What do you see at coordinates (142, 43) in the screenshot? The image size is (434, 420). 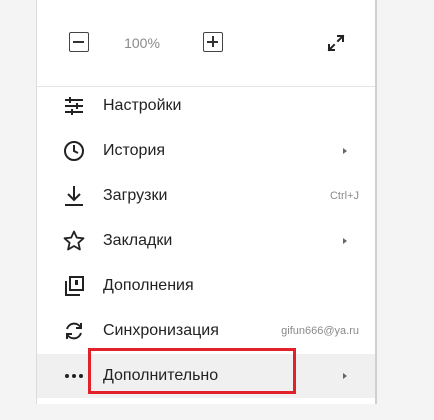 I see `zoom-level: 100%` at bounding box center [142, 43].